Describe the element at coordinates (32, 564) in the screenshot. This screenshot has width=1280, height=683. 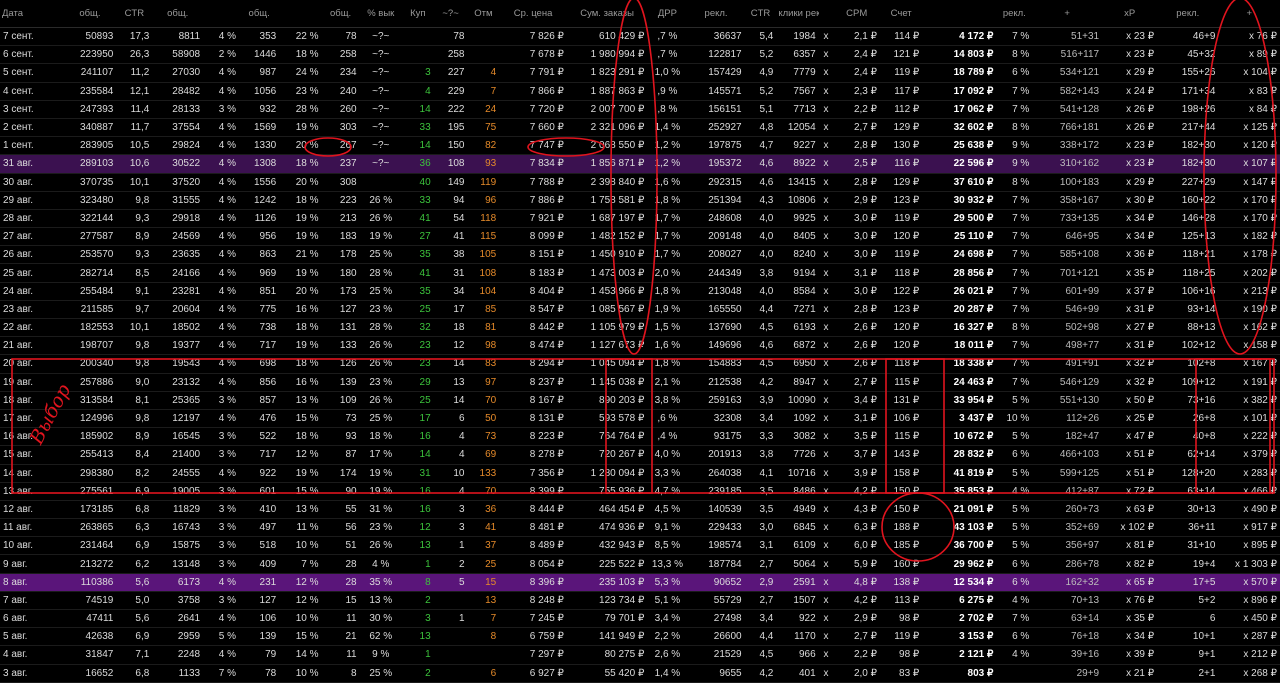
I see `table-cell: 9 авг.` at that location.